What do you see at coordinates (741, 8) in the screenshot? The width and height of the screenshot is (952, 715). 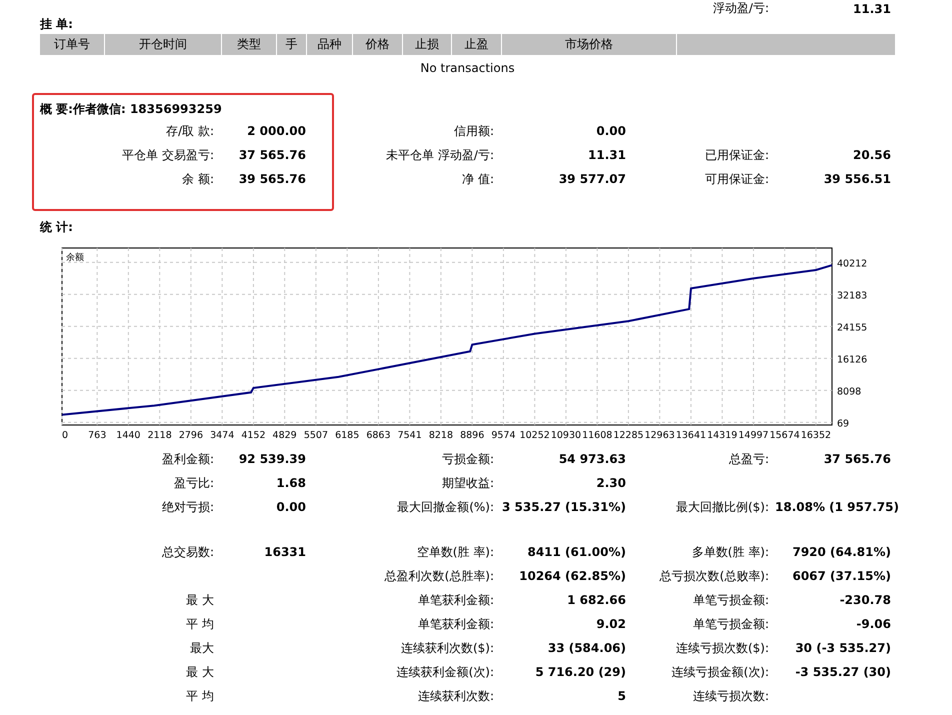 I see `stat-label: 浮动盈/亏:` at bounding box center [741, 8].